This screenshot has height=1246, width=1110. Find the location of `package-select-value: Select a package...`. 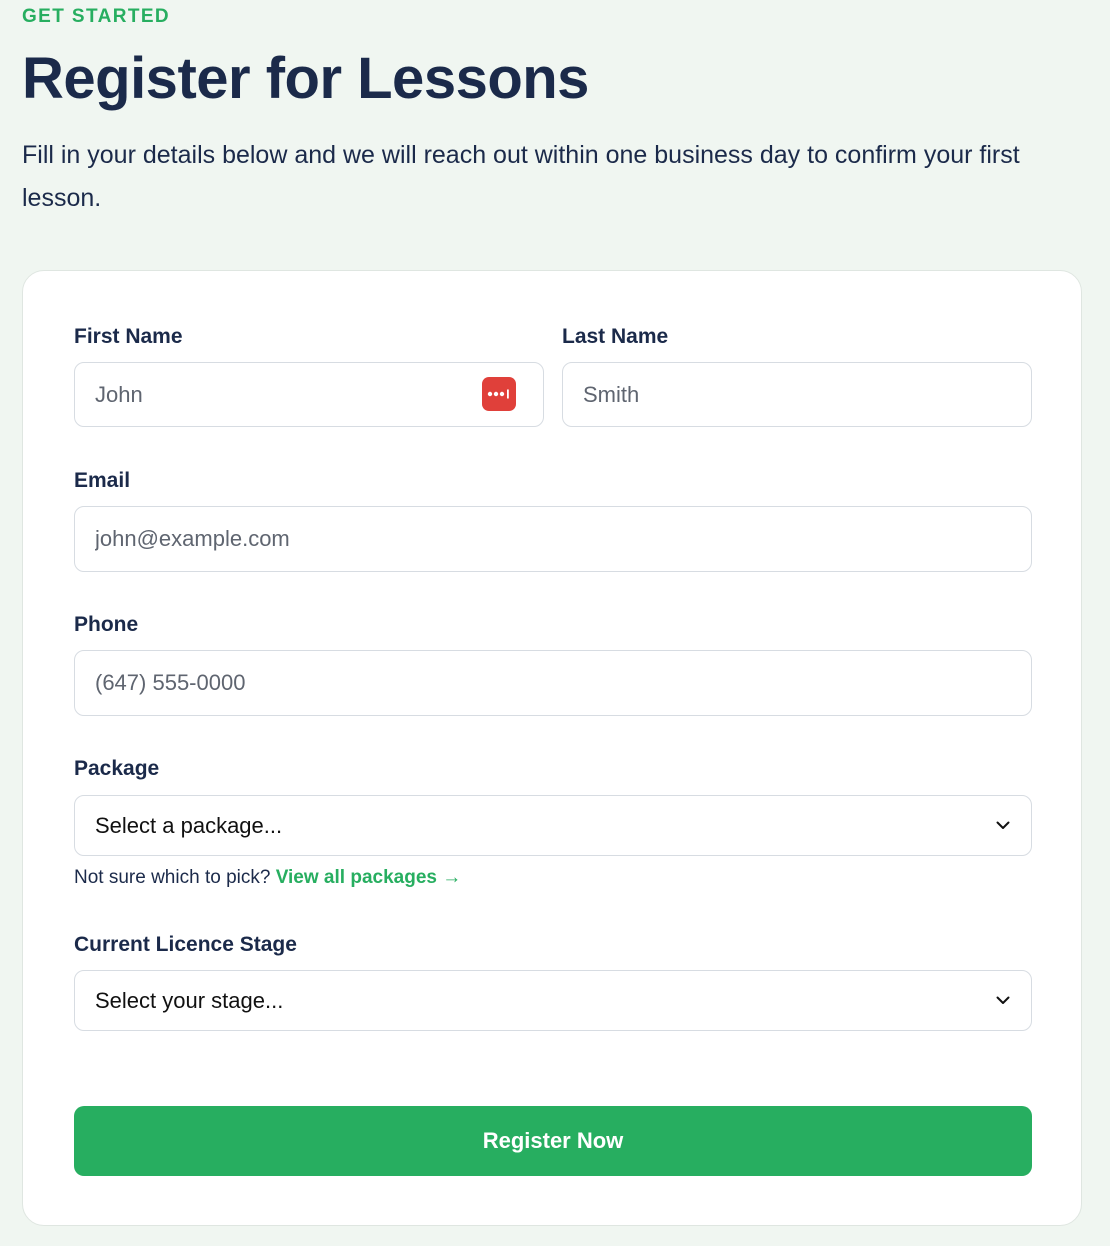

package-select-value: Select a package... is located at coordinates (189, 825).